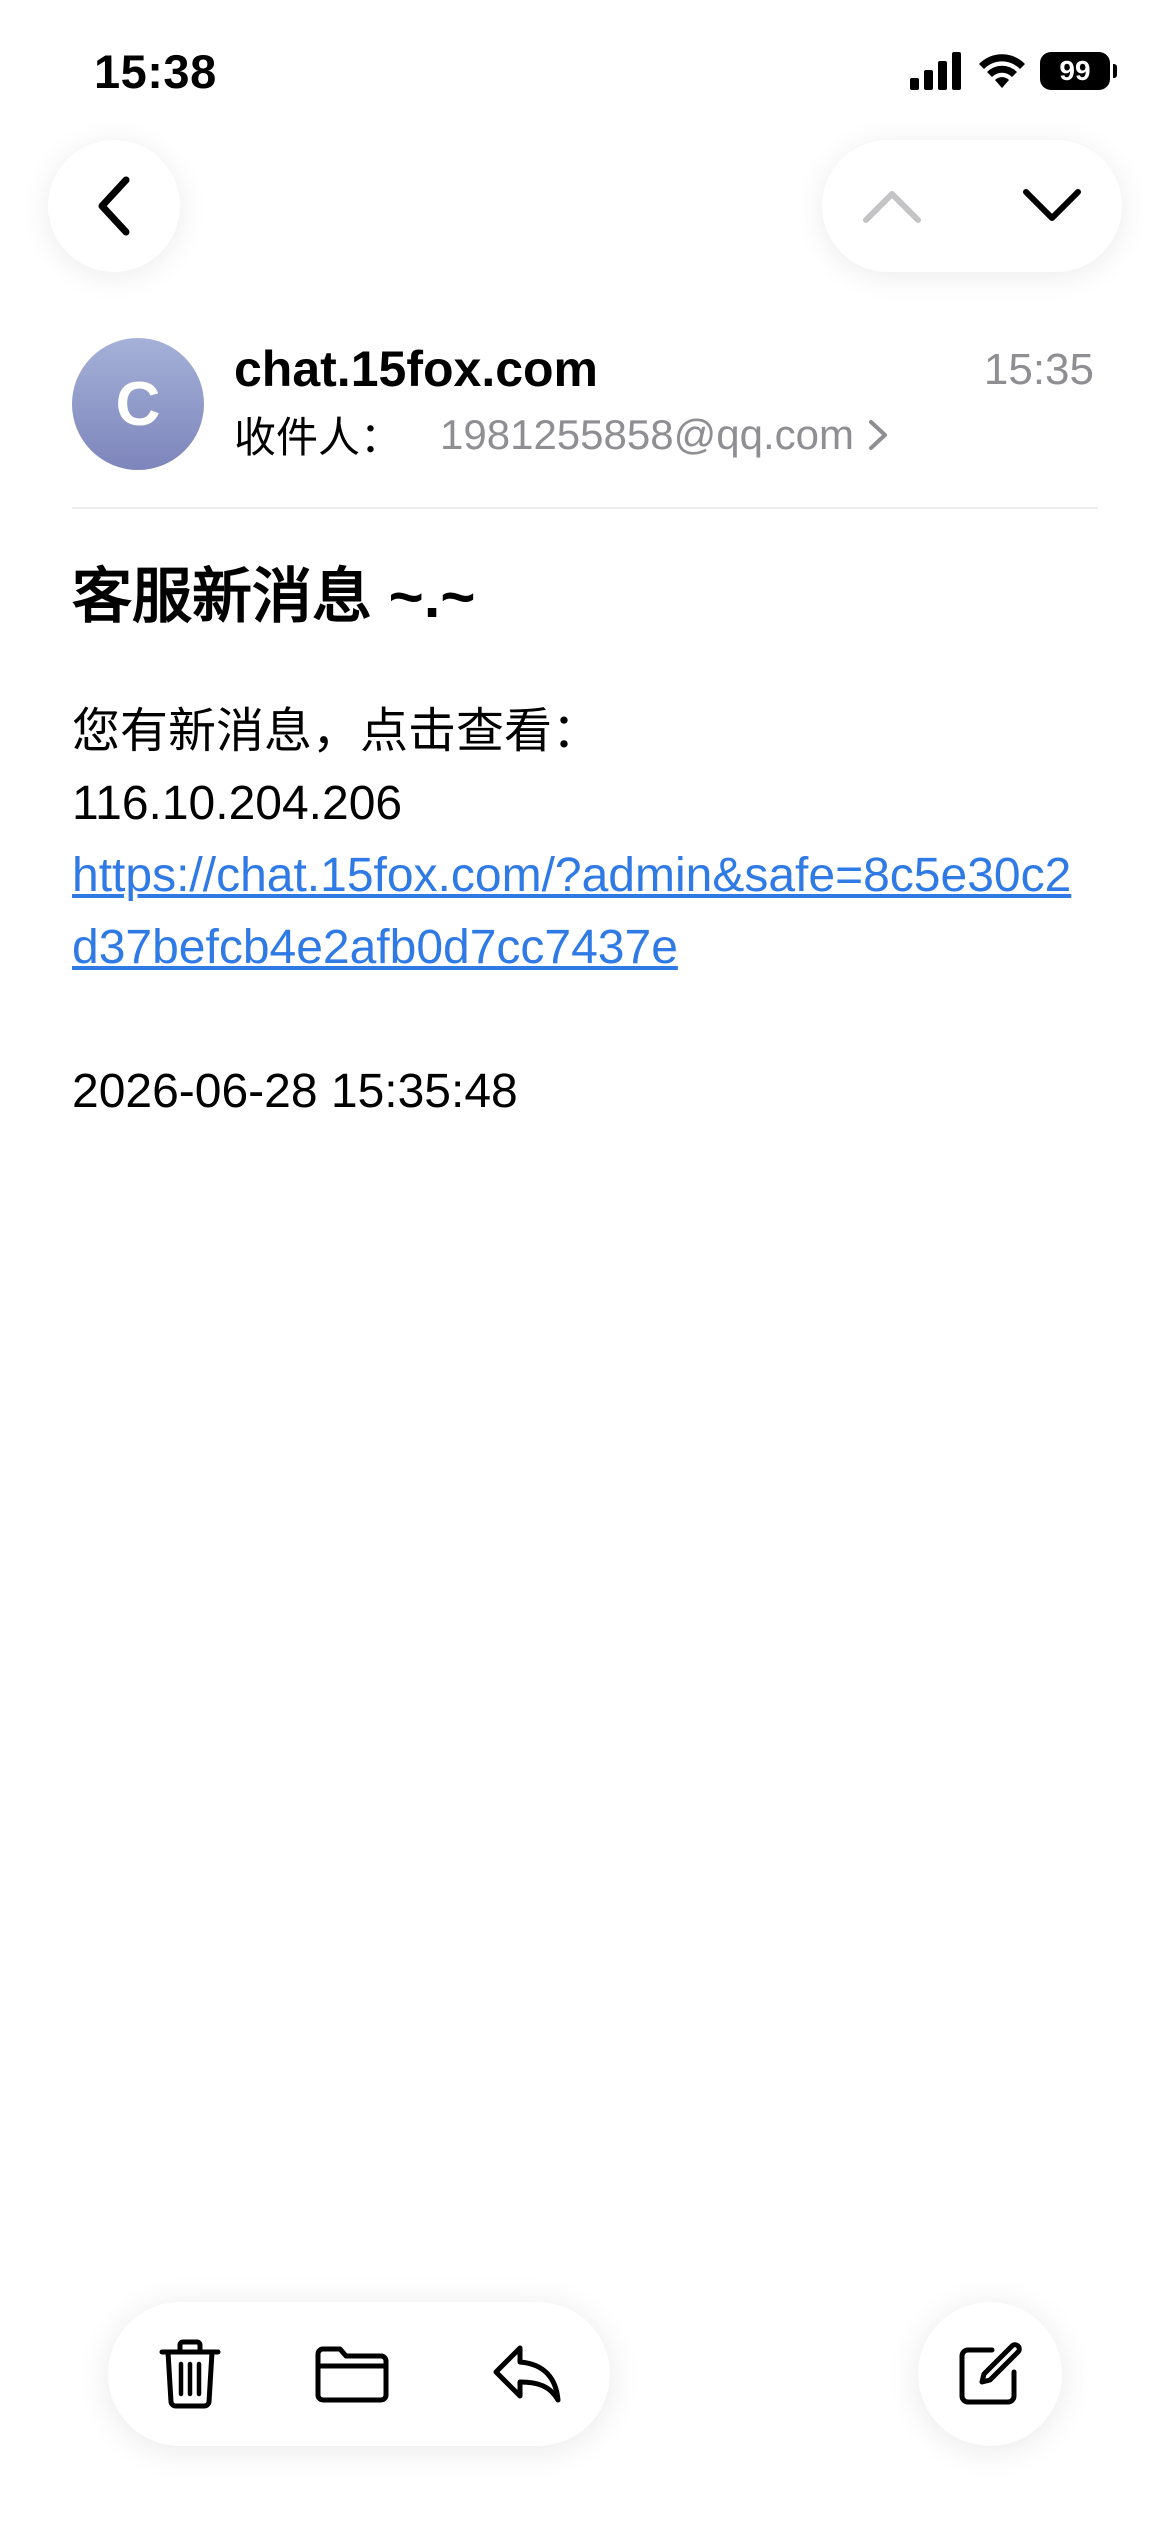 The width and height of the screenshot is (1170, 2532). I want to click on bottom-toolbar, so click(359, 2374).